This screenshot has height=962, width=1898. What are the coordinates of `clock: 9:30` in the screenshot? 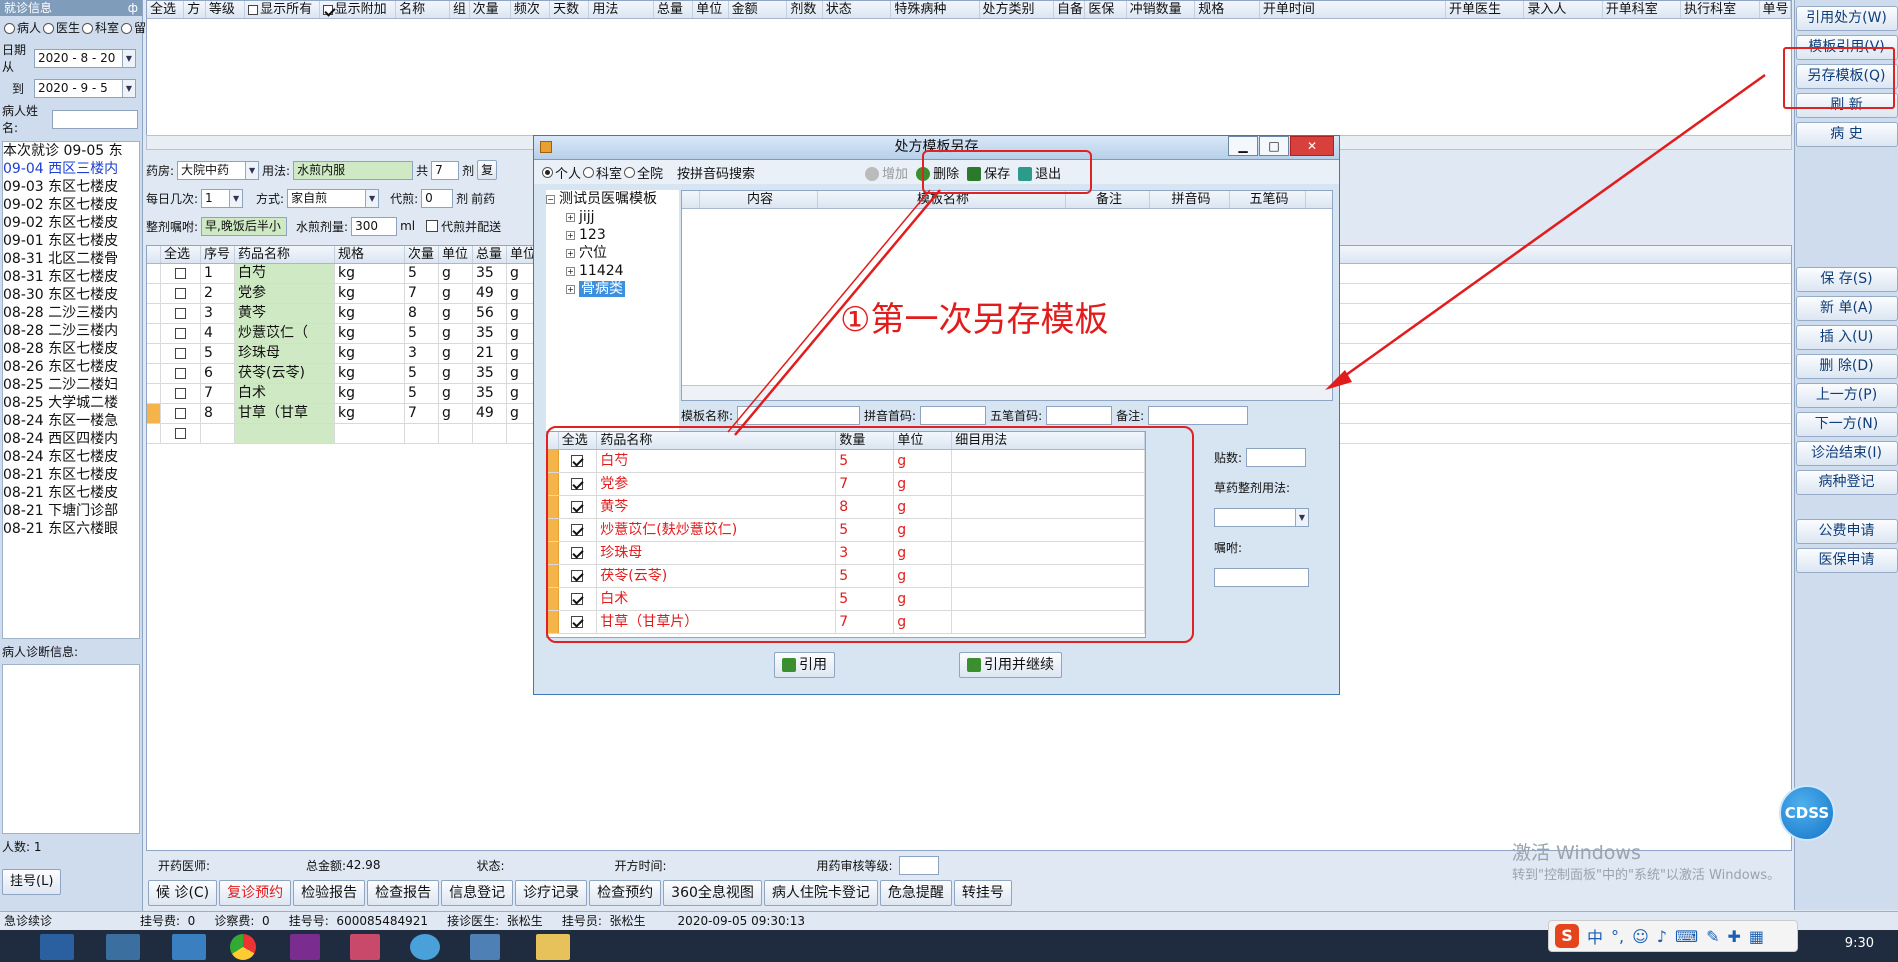 It's located at (1859, 943).